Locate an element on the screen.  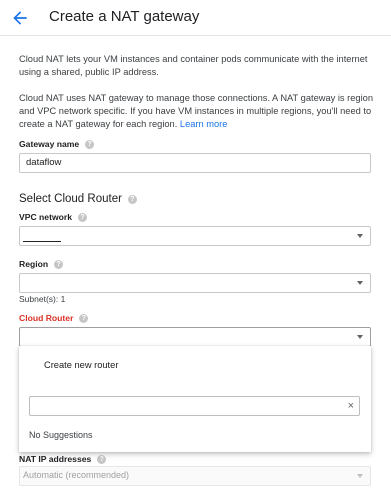
clear-icon: × is located at coordinates (351, 406).